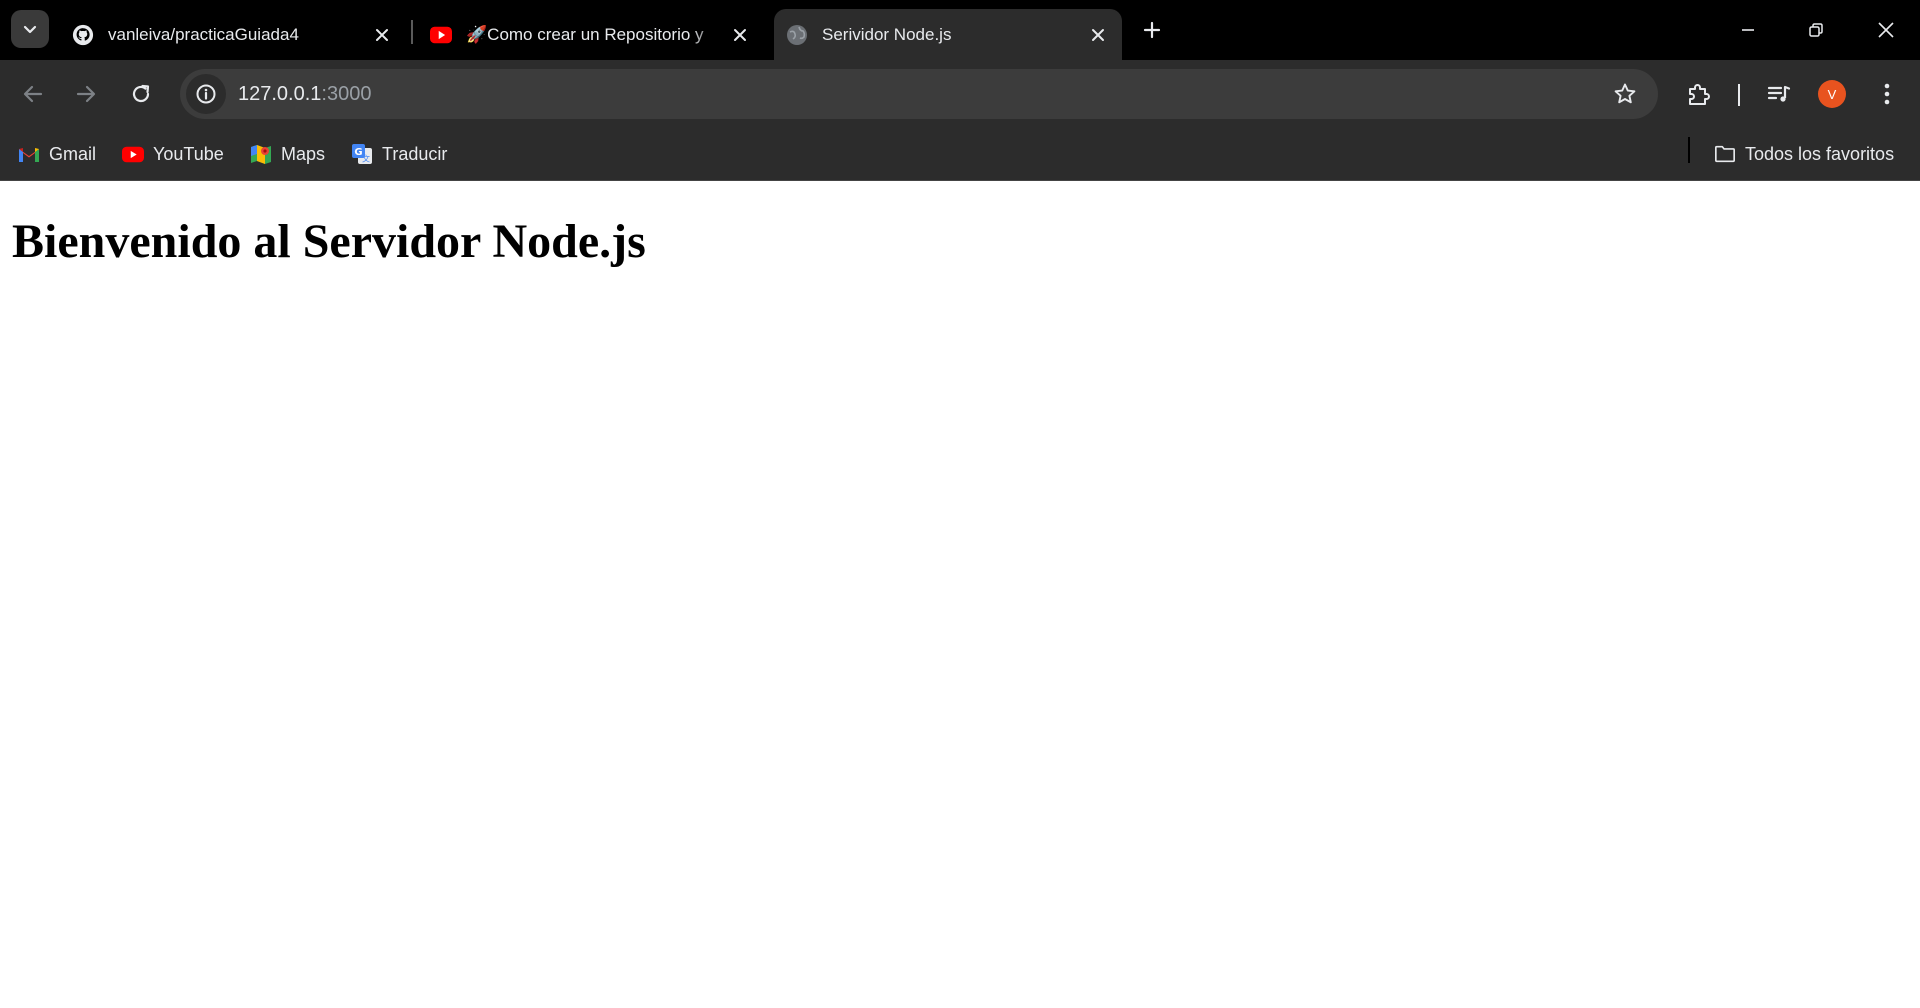 The width and height of the screenshot is (1920, 1008). I want to click on bookmarks-separator, so click(1689, 150).